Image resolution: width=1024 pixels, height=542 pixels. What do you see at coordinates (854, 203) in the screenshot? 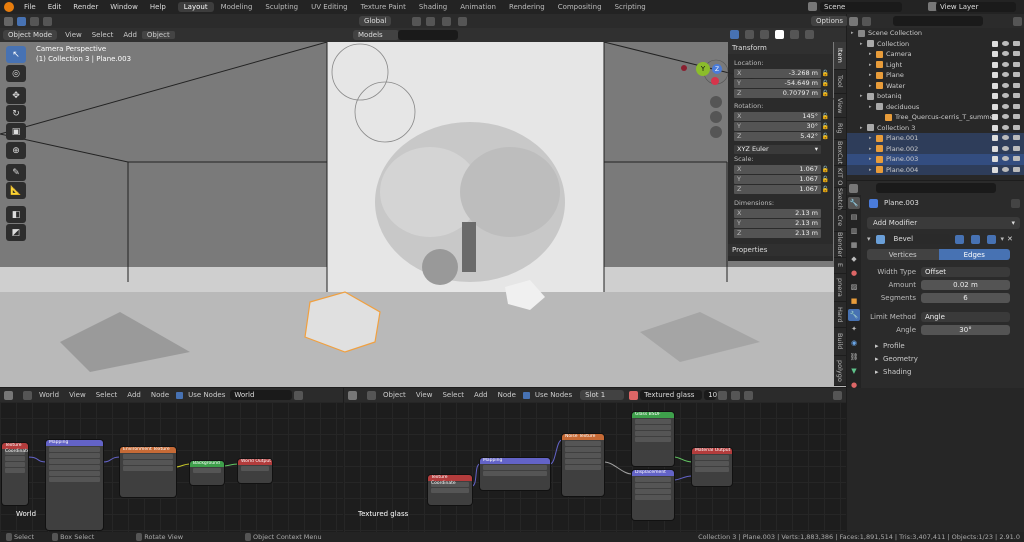
I see `tool-properties-icon: 🔧` at bounding box center [854, 203].